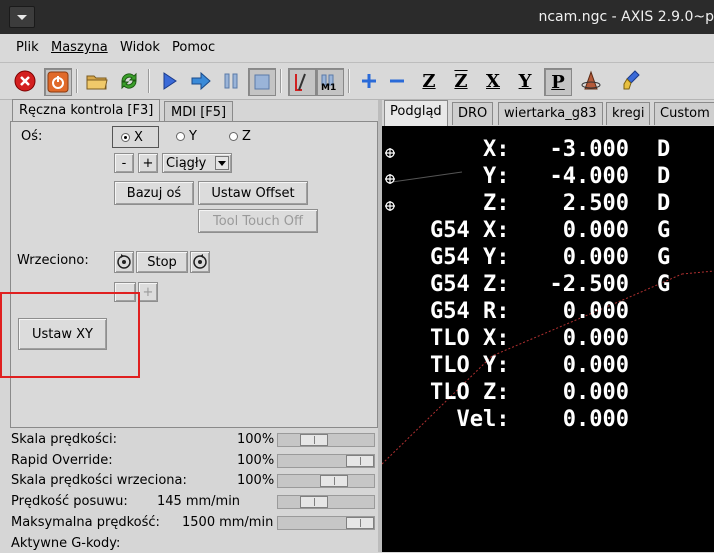 This screenshot has height=553, width=714. Describe the element at coordinates (77, 81) in the screenshot. I see `toolbar-separator` at that location.